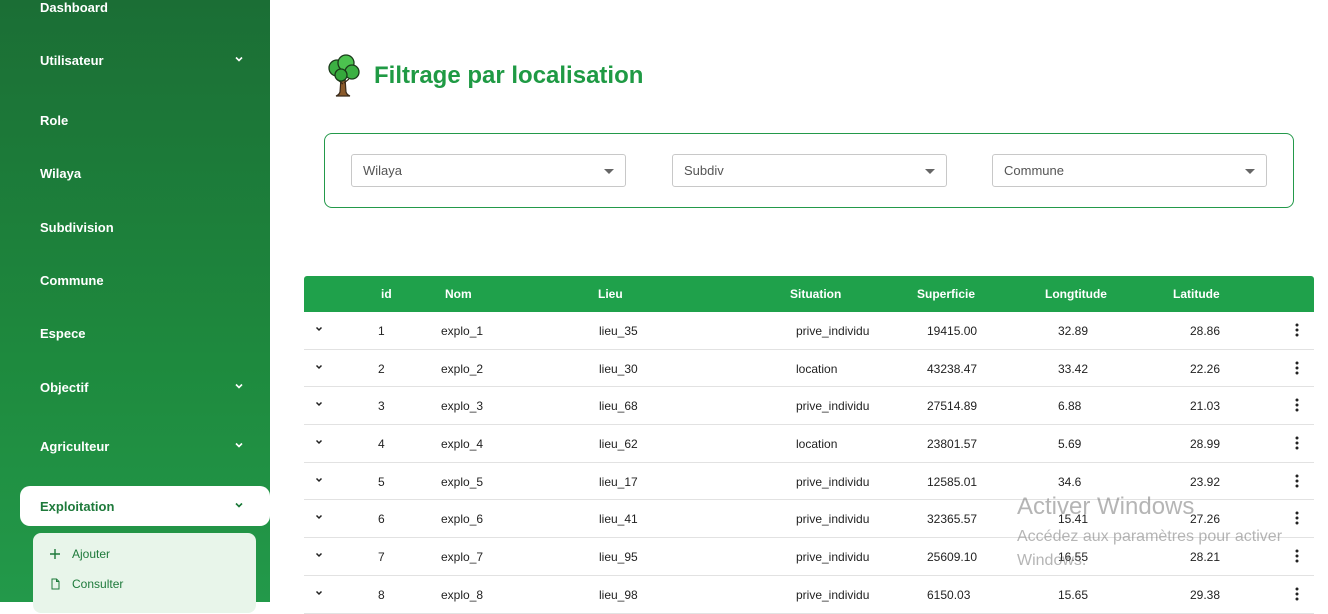 Image resolution: width=1328 pixels, height=614 pixels. What do you see at coordinates (462, 519) in the screenshot?
I see `cell-nom: explo_6` at bounding box center [462, 519].